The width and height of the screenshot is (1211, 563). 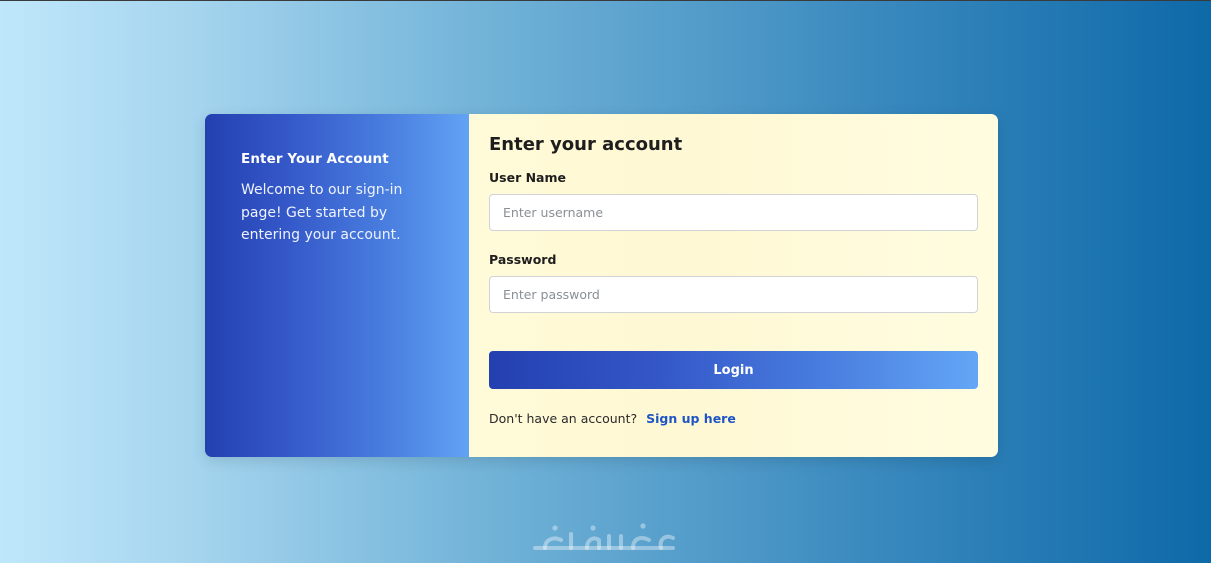 What do you see at coordinates (563, 418) in the screenshot?
I see `signup-prompt: Don't have an account?` at bounding box center [563, 418].